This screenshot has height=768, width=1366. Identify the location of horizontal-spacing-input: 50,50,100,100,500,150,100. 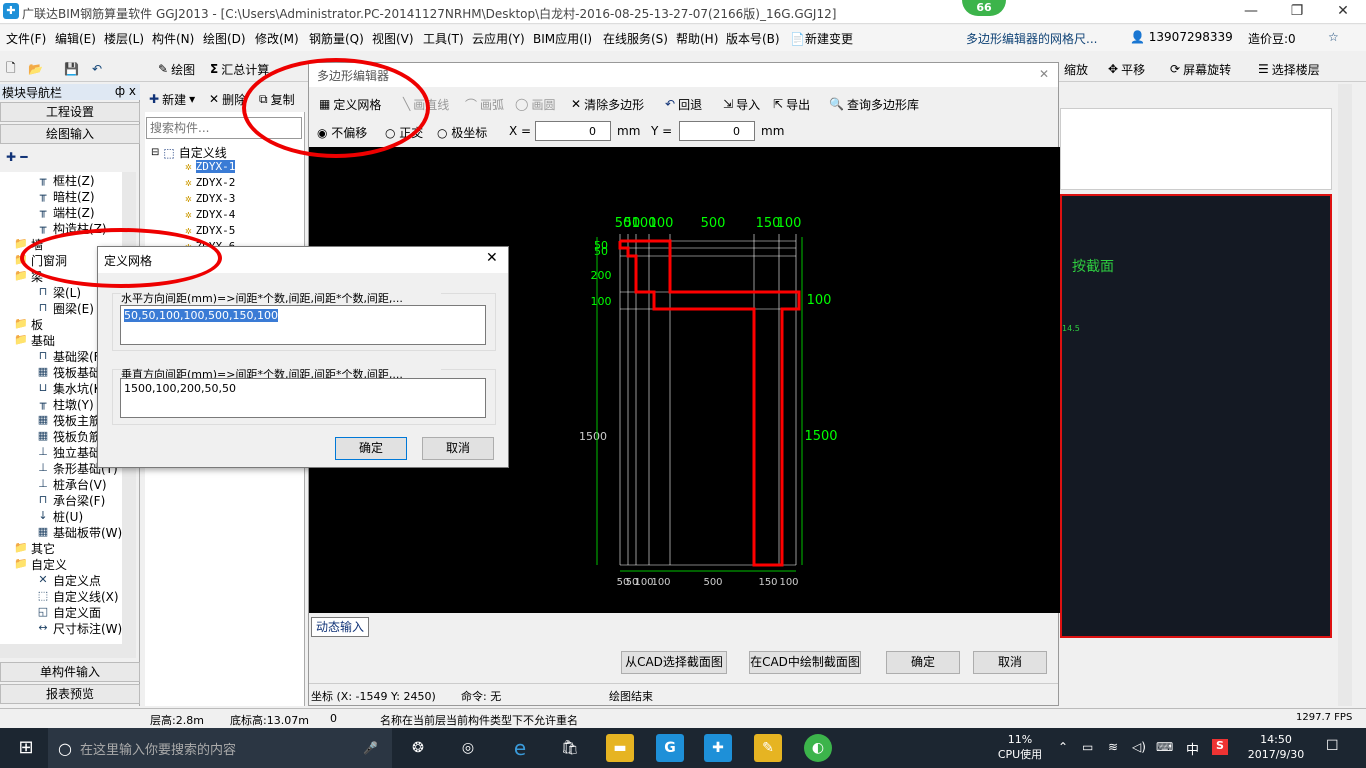
(303, 325).